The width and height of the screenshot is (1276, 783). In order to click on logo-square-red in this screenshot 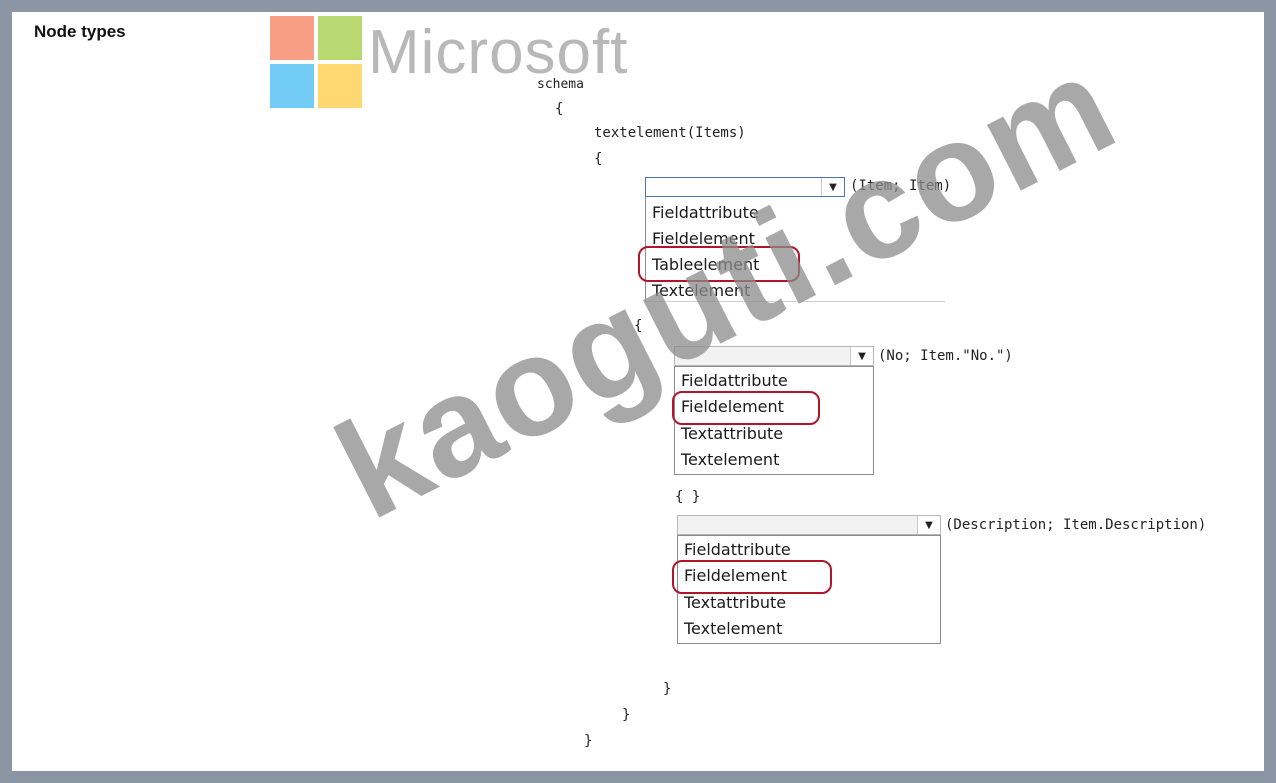, I will do `click(292, 38)`.